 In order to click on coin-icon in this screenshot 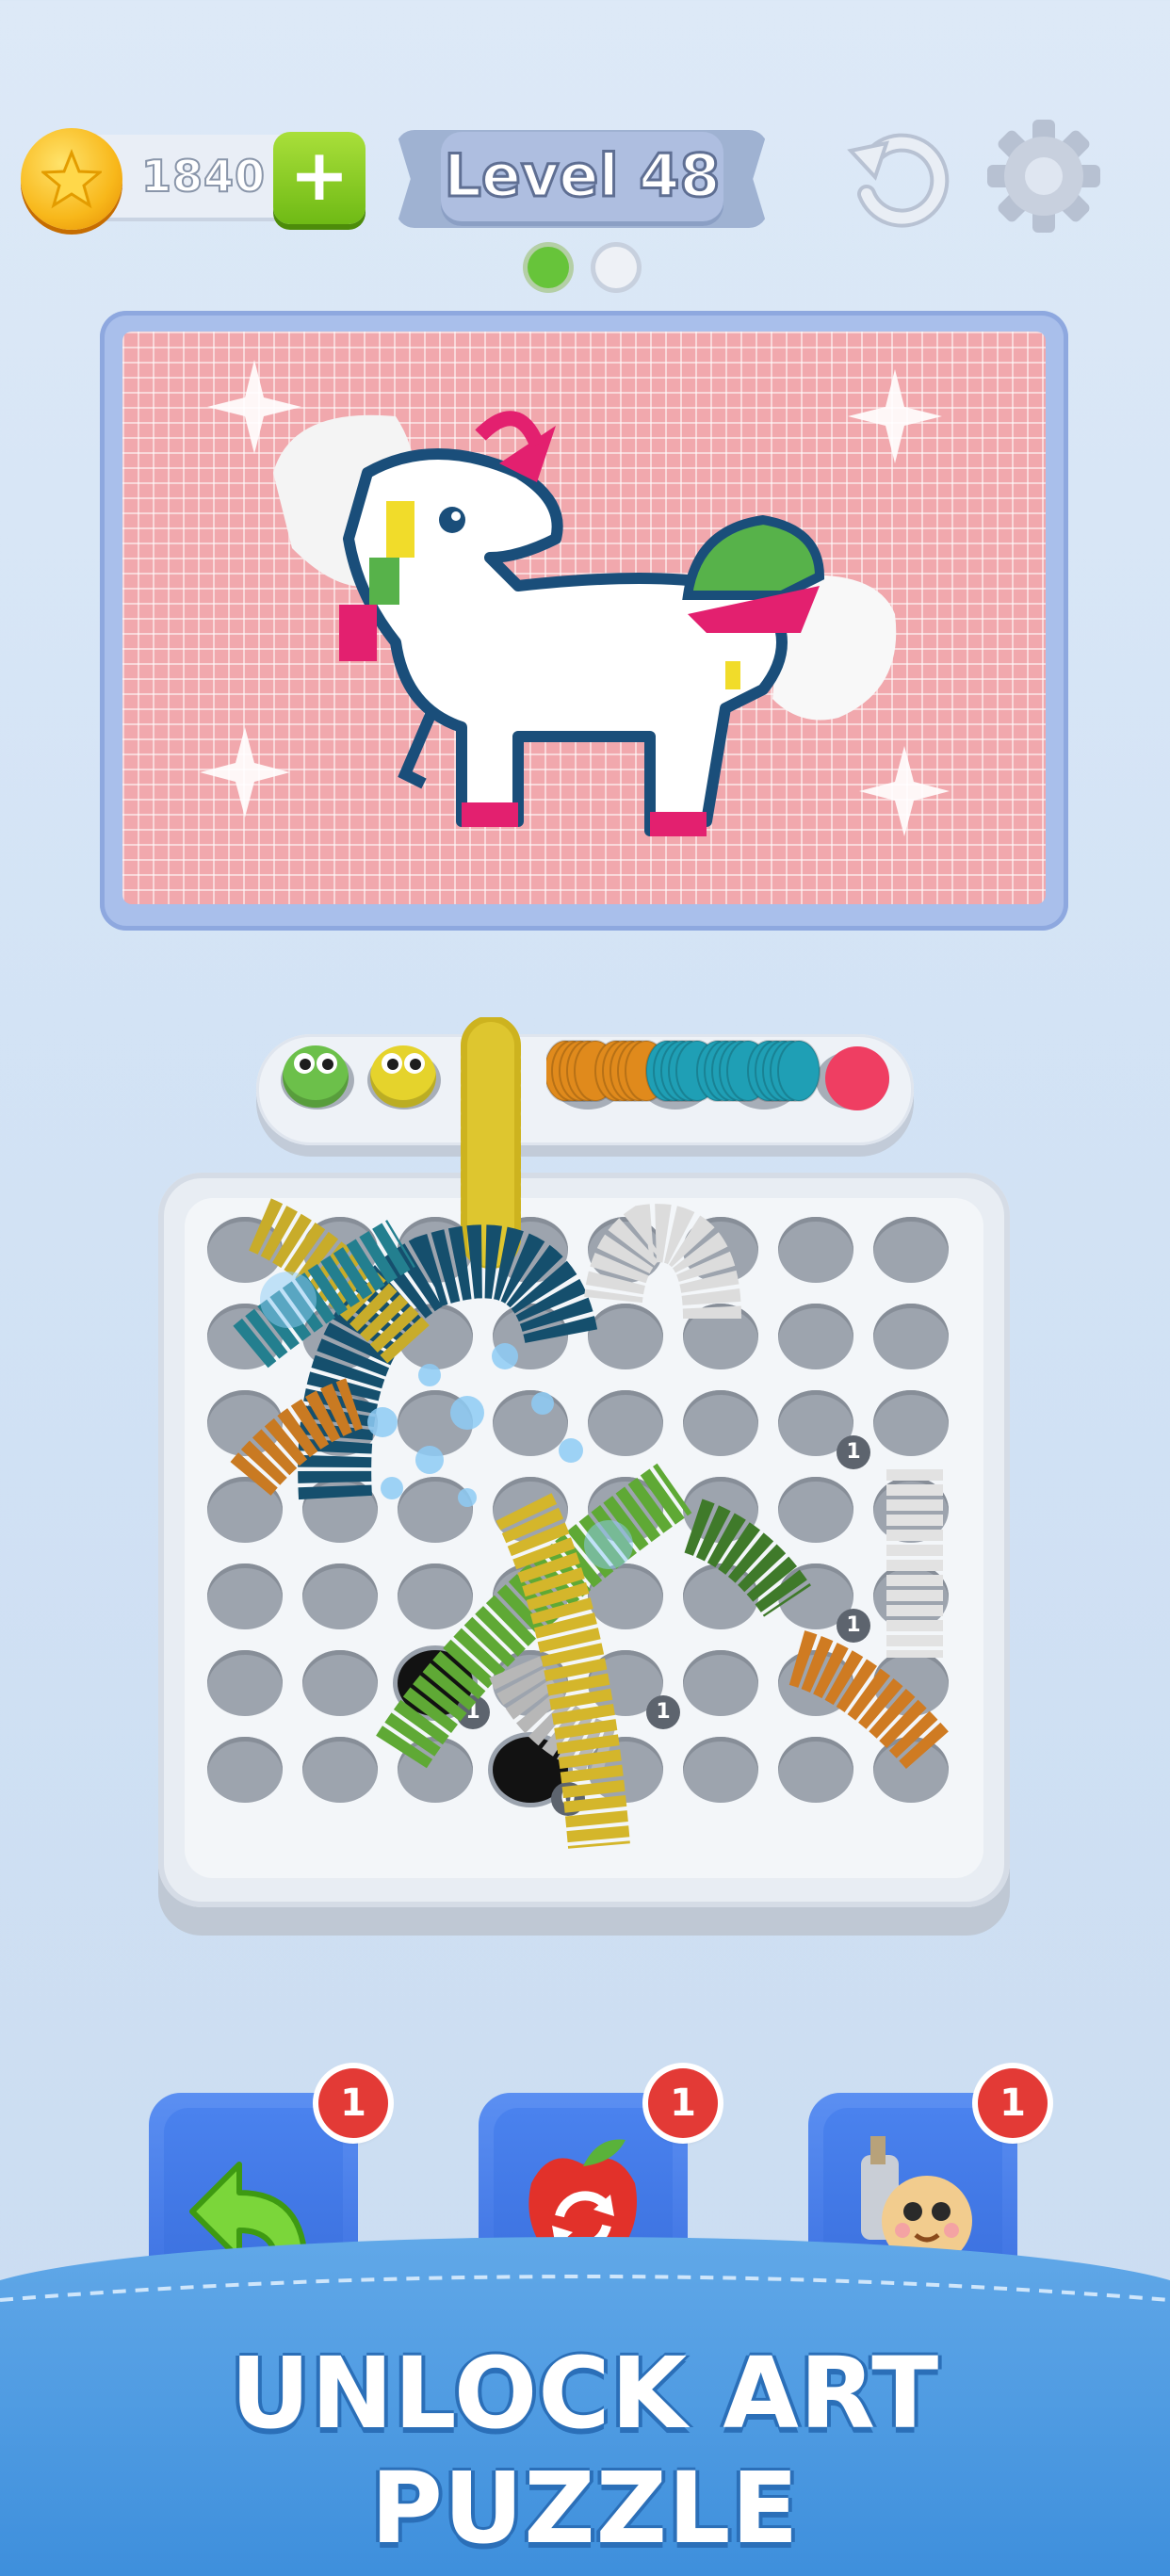, I will do `click(71, 179)`.